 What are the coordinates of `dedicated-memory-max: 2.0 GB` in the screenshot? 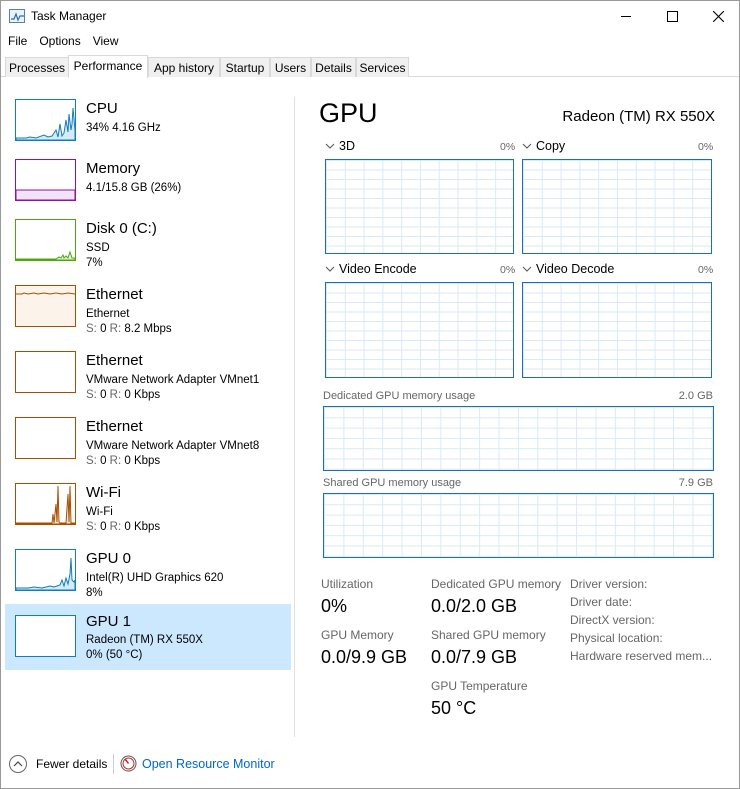 It's located at (695, 396).